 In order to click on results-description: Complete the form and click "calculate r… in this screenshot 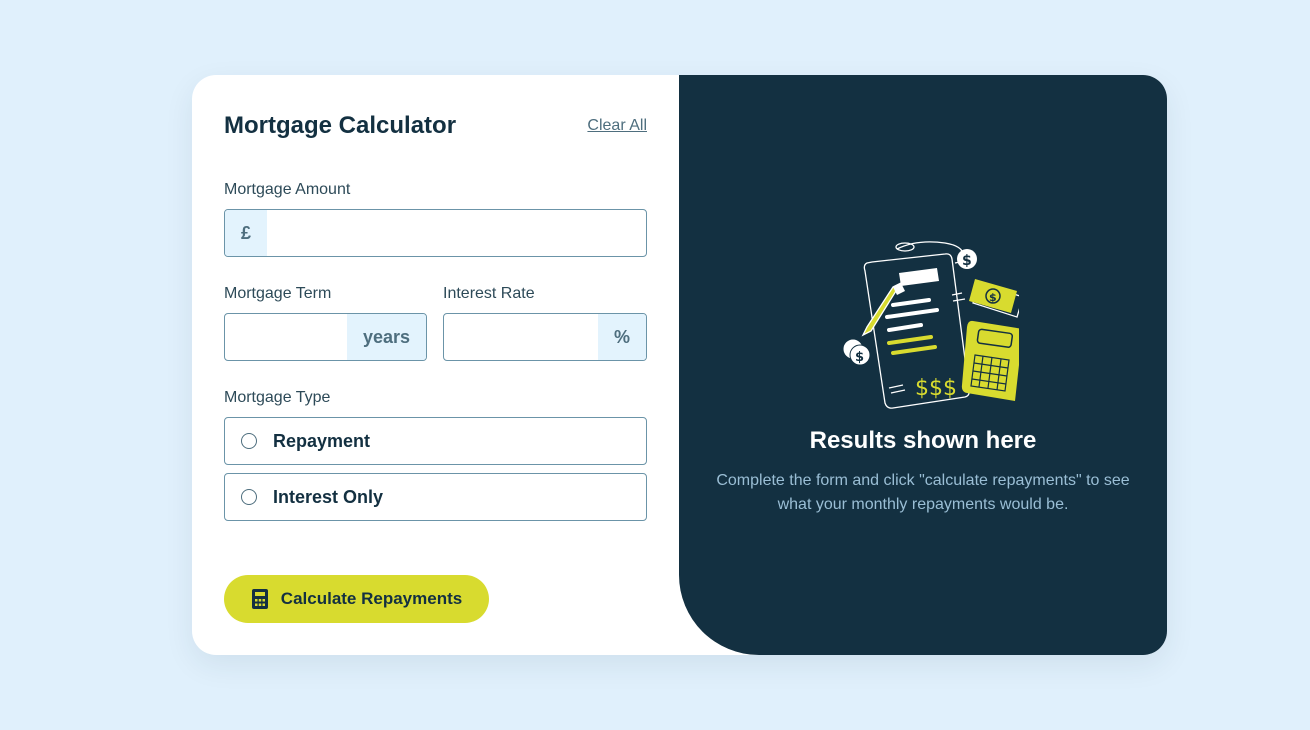, I will do `click(923, 492)`.